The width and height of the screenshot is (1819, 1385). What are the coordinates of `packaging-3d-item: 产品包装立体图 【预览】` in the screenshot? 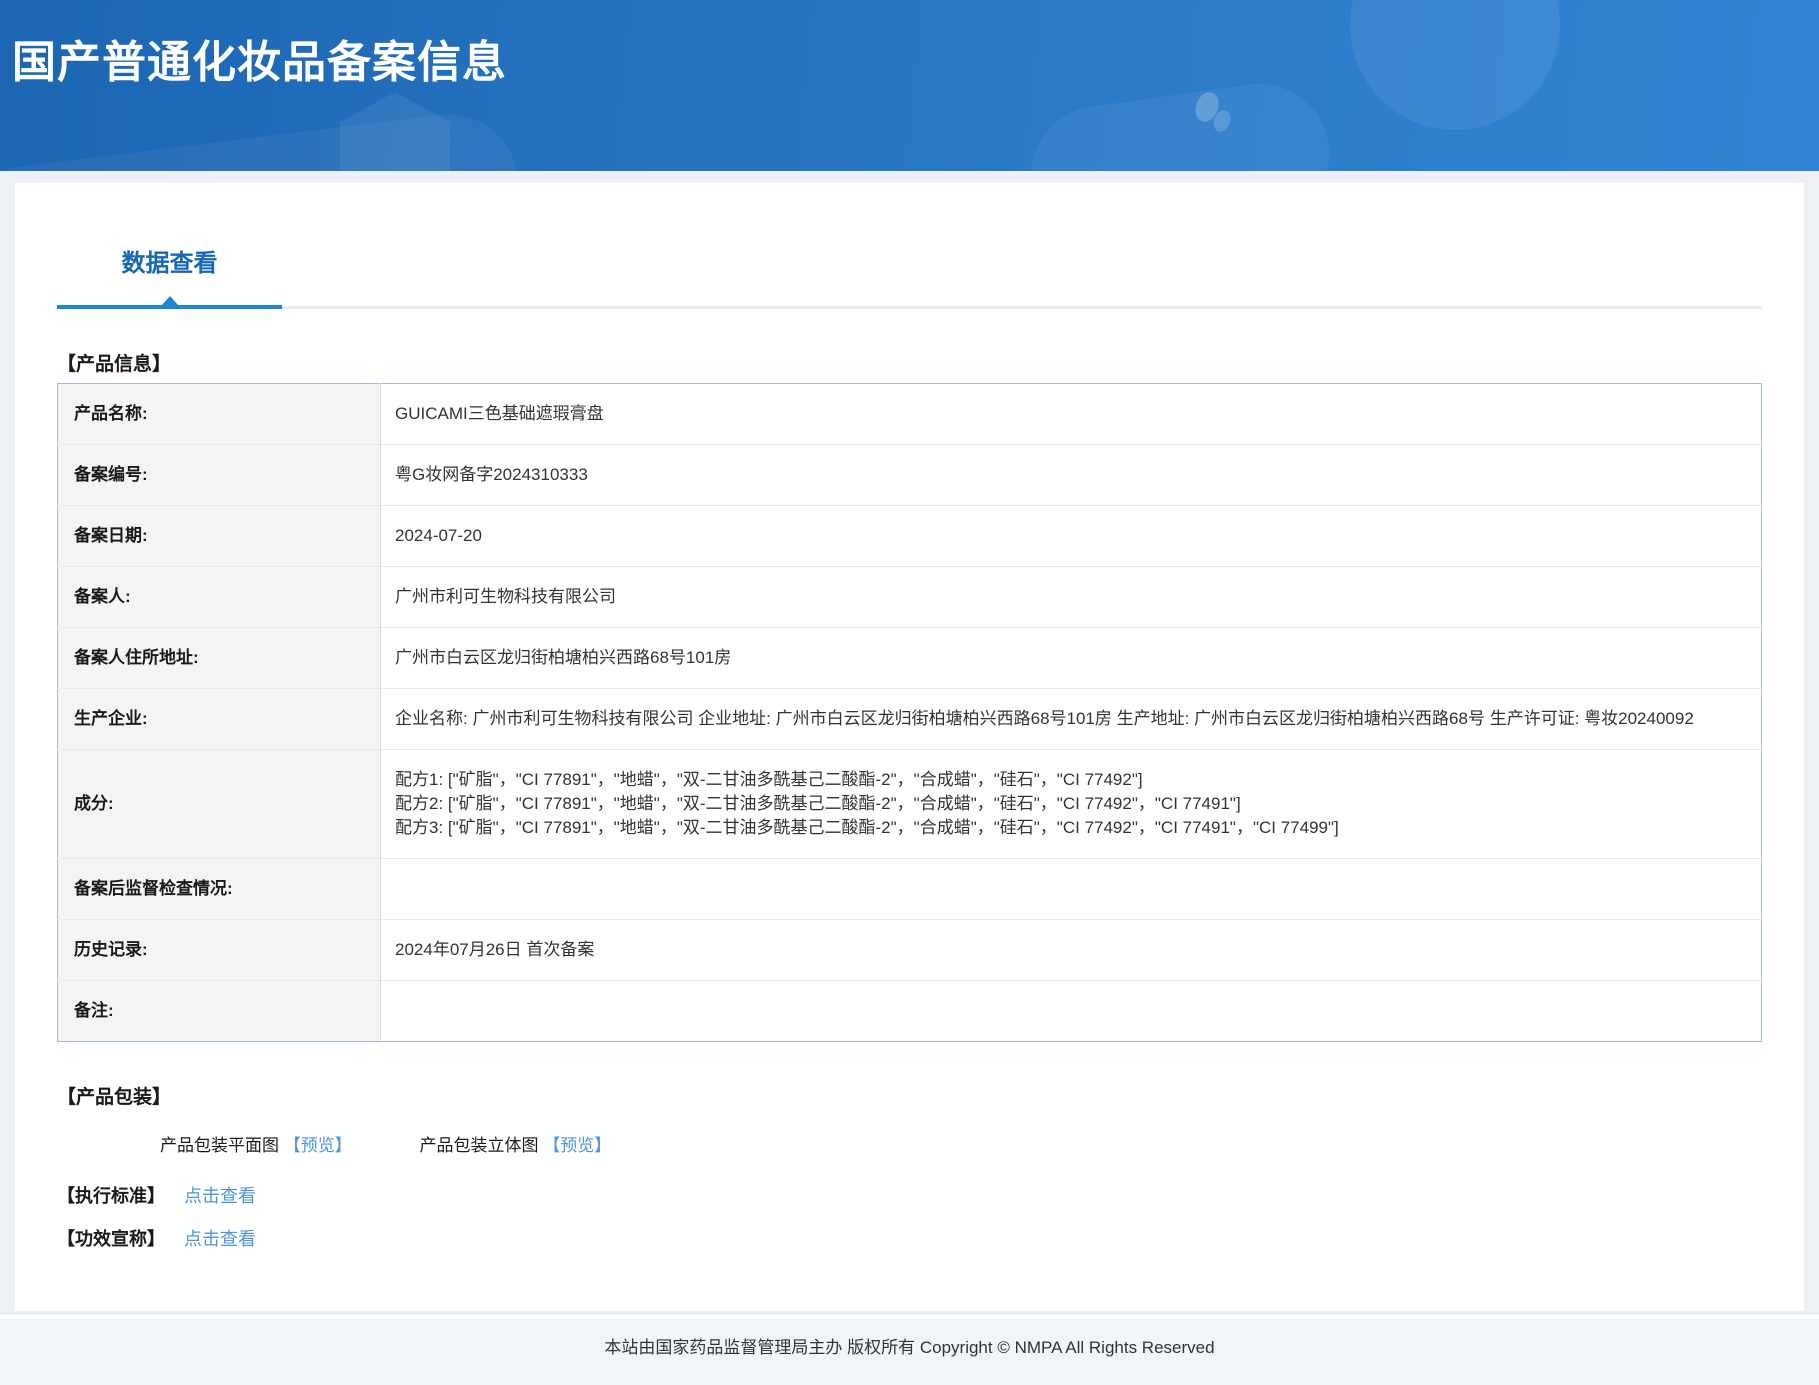 It's located at (515, 1145).